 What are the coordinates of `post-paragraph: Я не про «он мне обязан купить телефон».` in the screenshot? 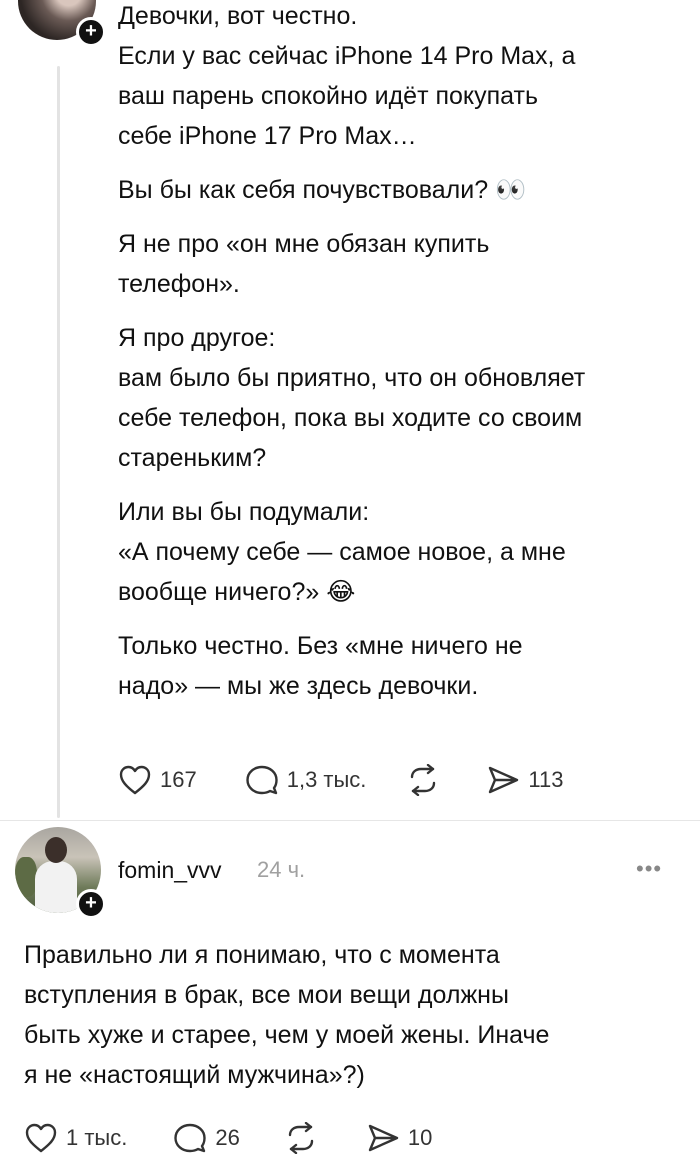 It's located at (403, 264).